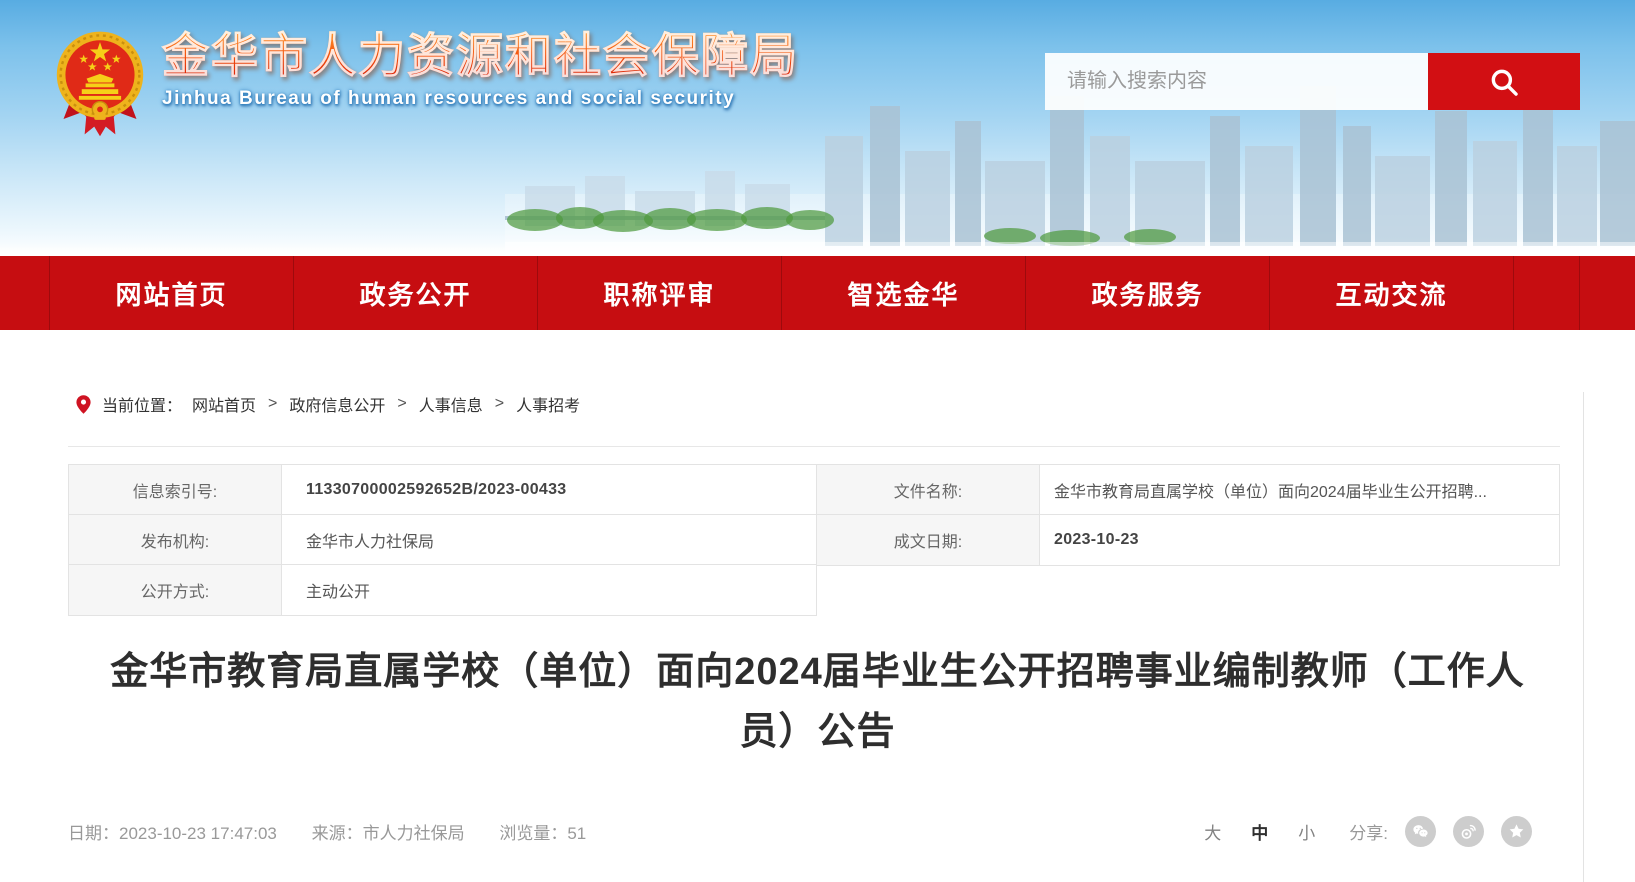 The height and width of the screenshot is (882, 1635). I want to click on nav-item-zhixuan-jinhua: 智选金华, so click(904, 293).